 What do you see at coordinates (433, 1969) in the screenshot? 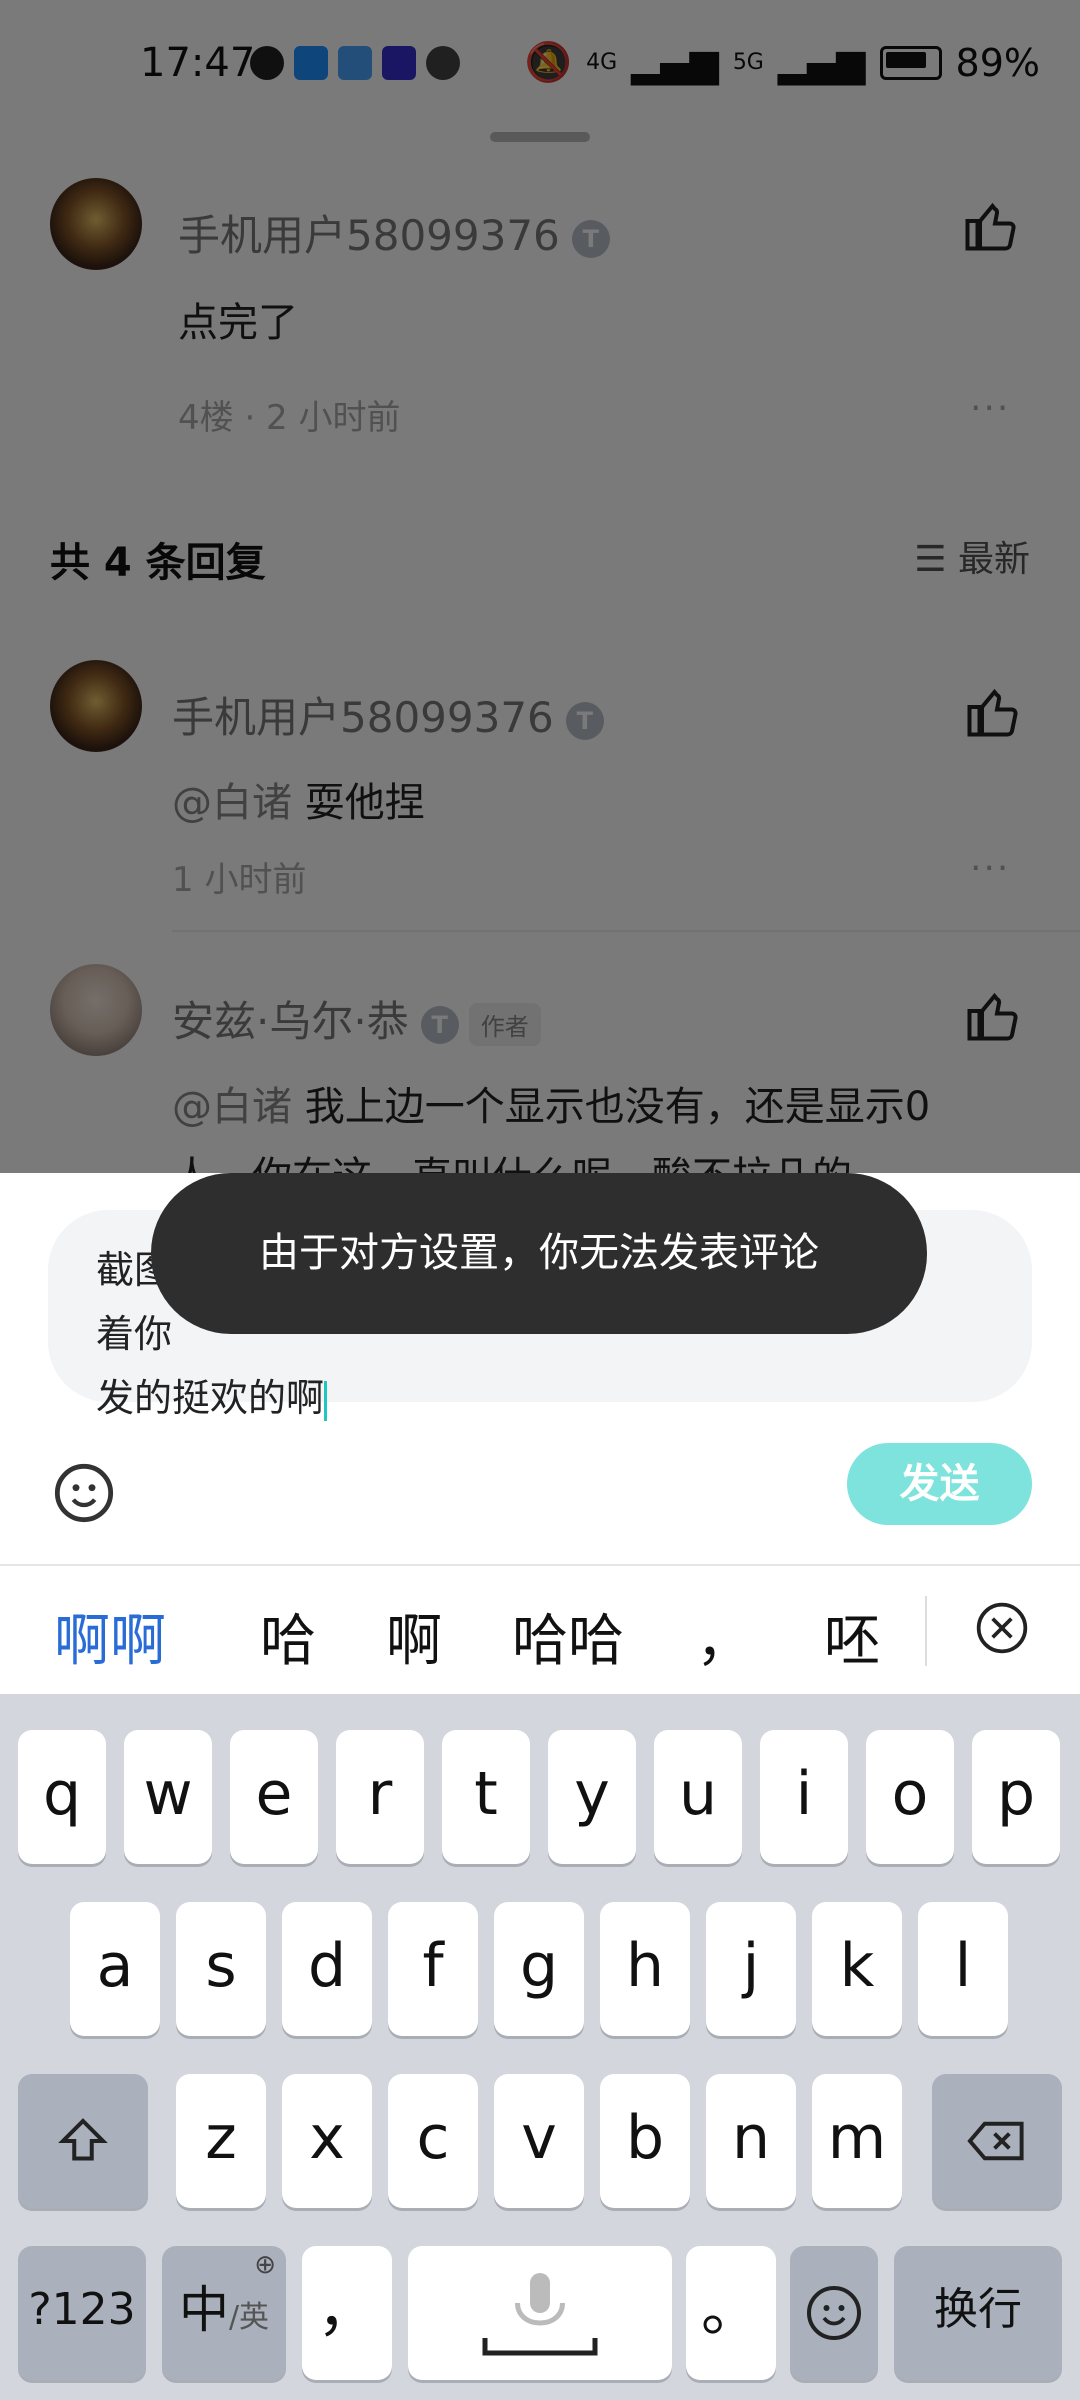
I see `key-f: f` at bounding box center [433, 1969].